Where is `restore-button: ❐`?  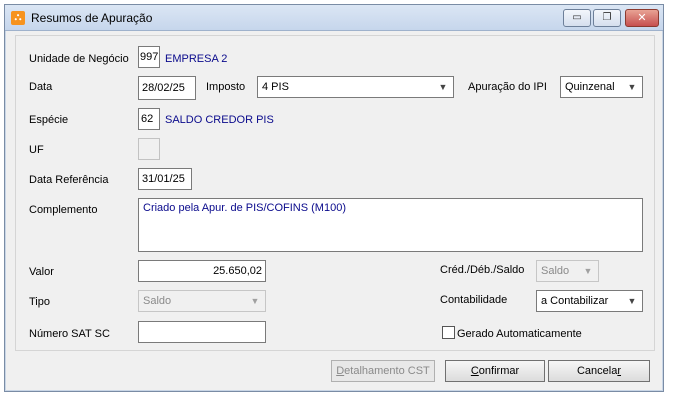
restore-button: ❐ is located at coordinates (607, 18).